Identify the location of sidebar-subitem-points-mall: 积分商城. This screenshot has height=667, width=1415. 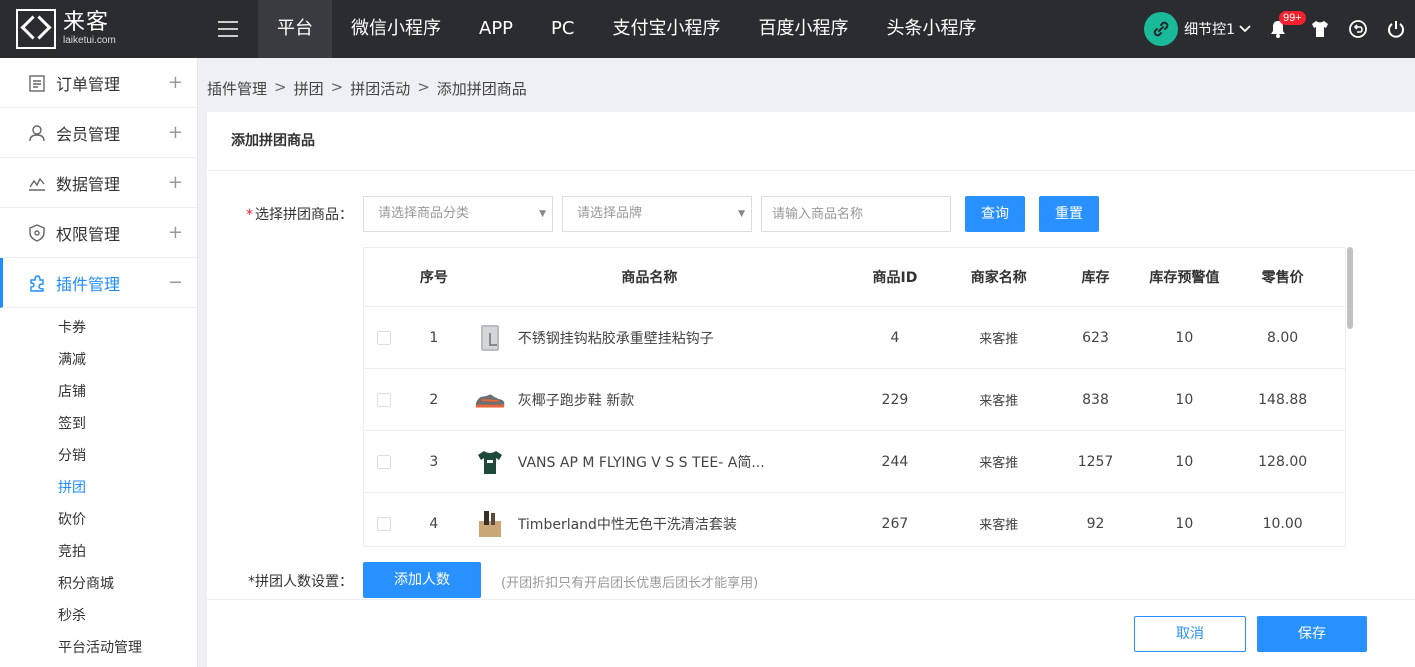
(98, 584).